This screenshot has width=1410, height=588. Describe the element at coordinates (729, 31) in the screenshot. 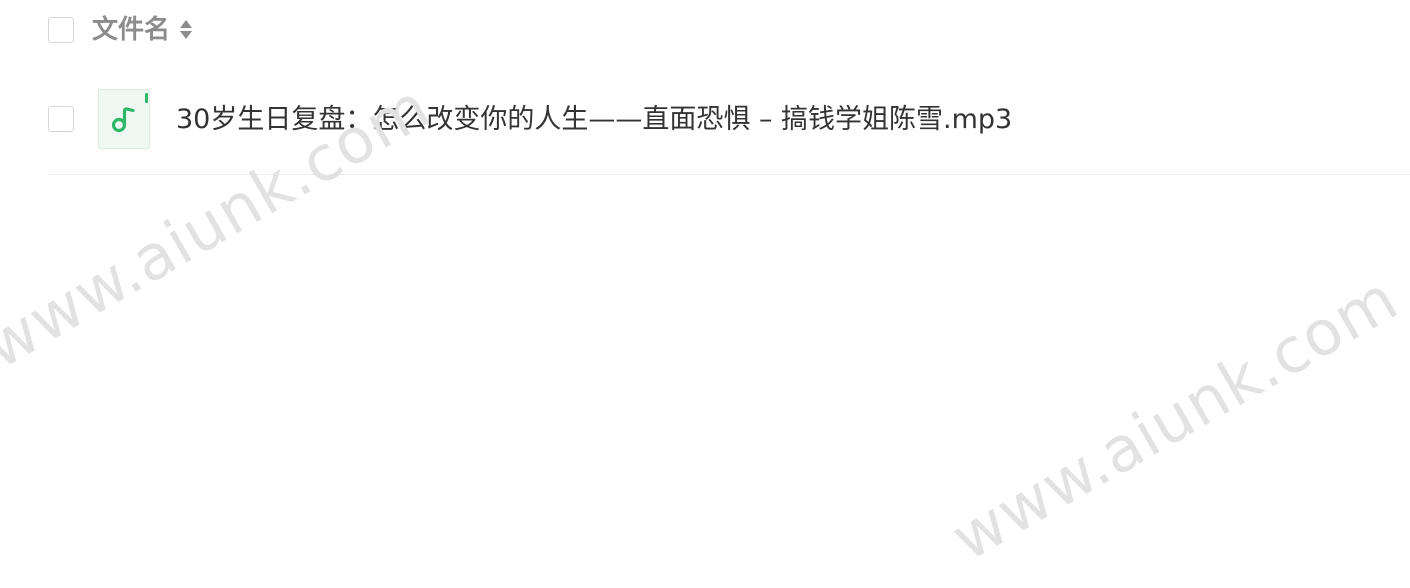

I see `file-list-header: 文件名` at that location.